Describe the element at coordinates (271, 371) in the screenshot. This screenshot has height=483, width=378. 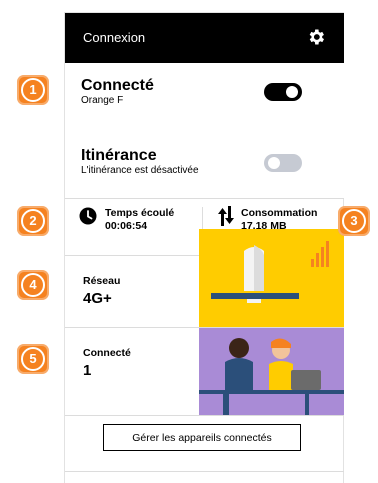
I see `people-illustration` at that location.